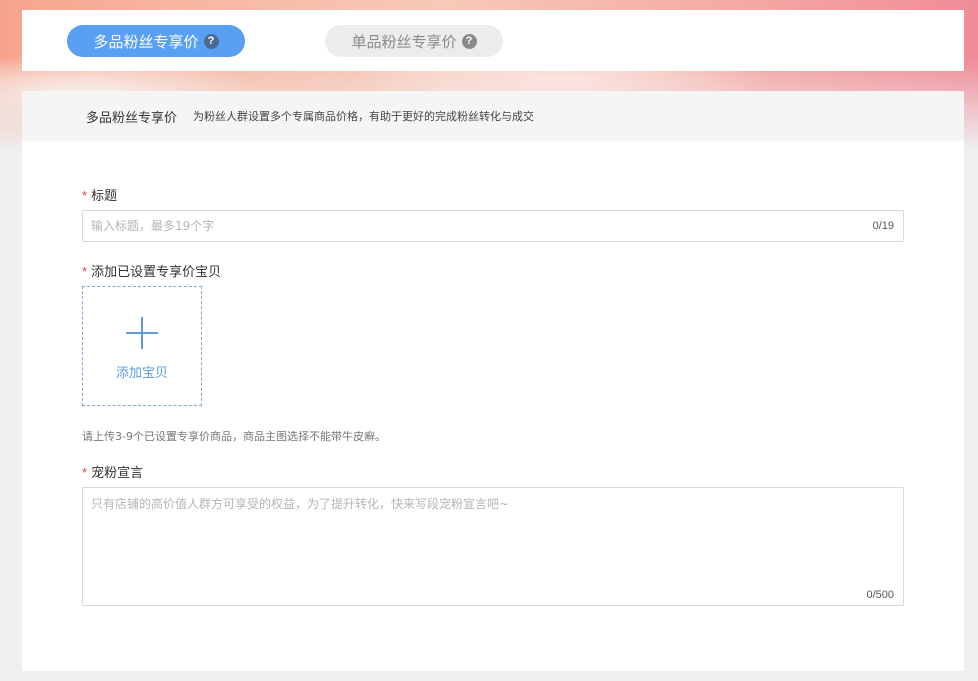  What do you see at coordinates (131, 116) in the screenshot?
I see `panel-title: 多品粉丝专享价` at bounding box center [131, 116].